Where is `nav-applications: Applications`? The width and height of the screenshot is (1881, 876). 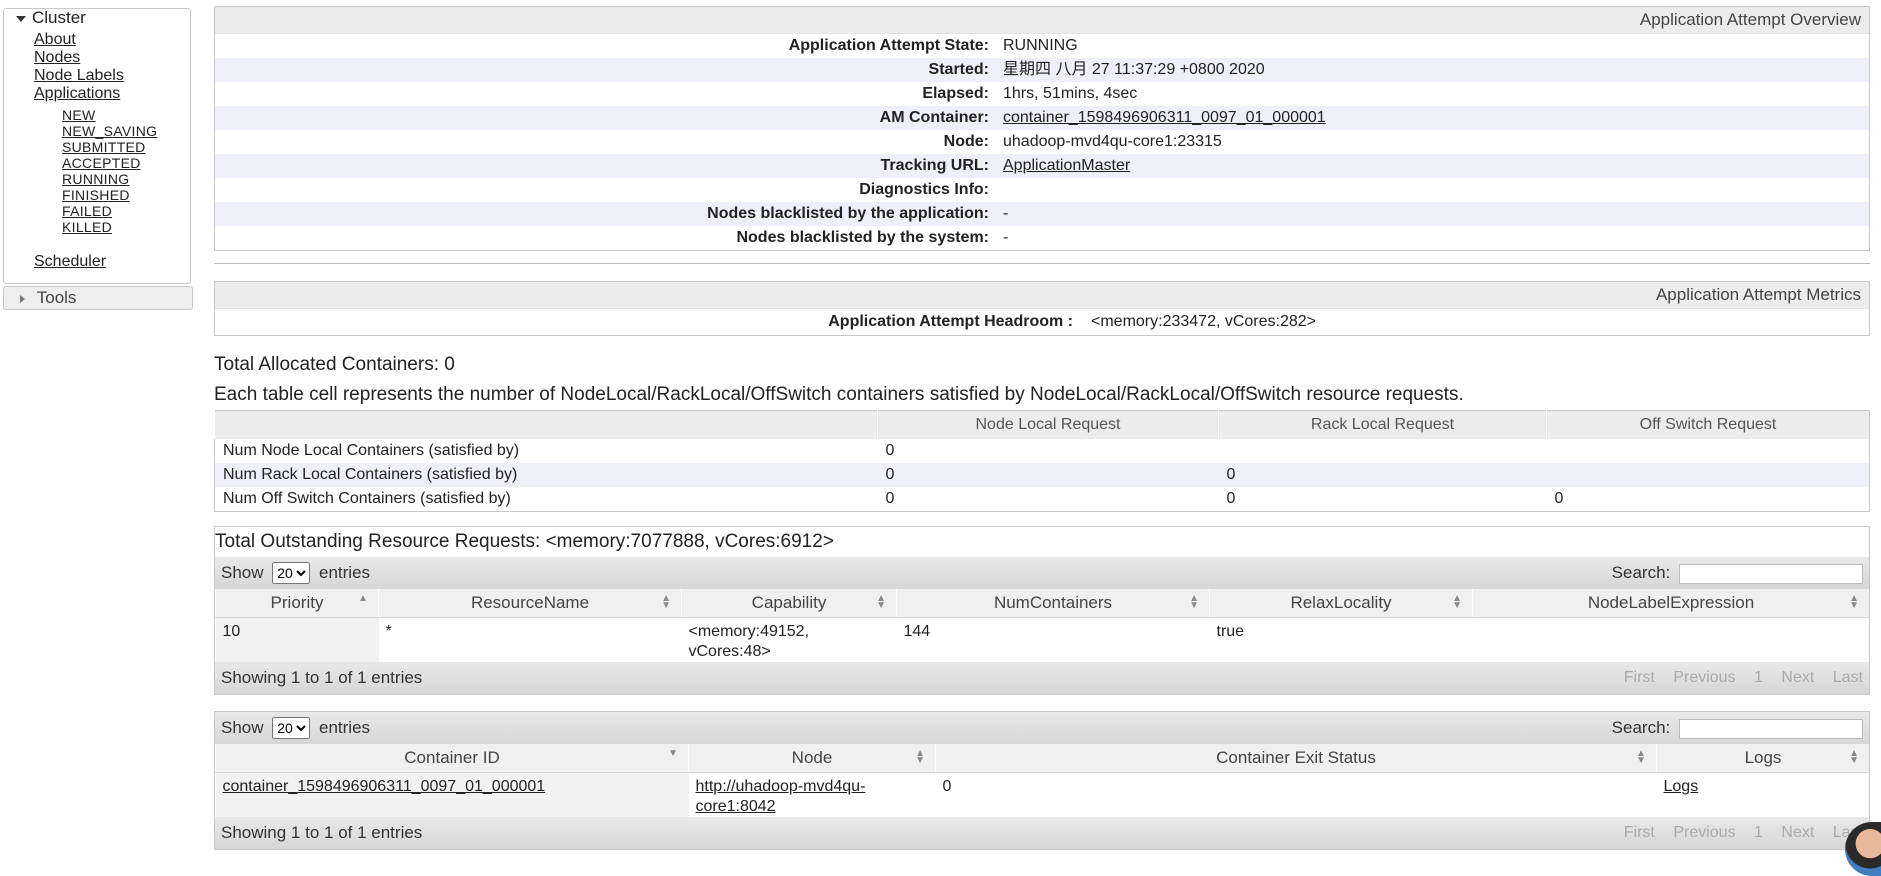
nav-applications: Applications is located at coordinates (77, 93).